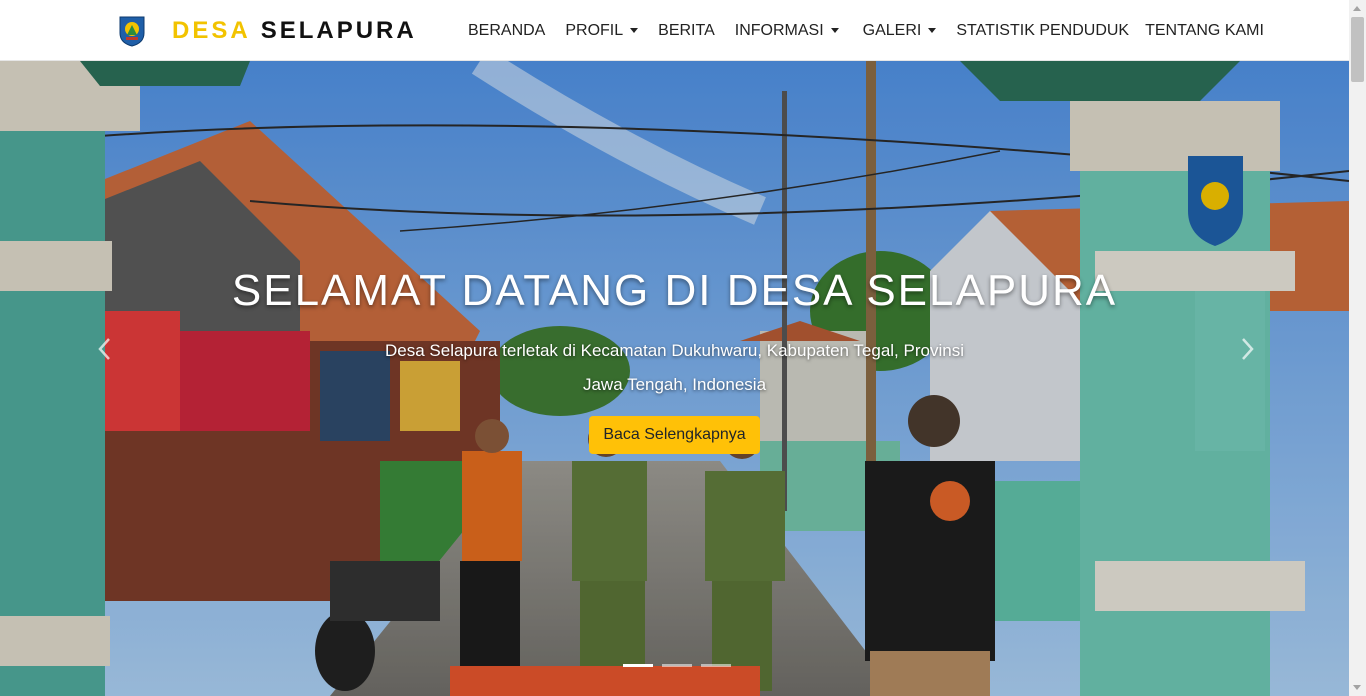 The height and width of the screenshot is (696, 1366). I want to click on page-scrollbar, so click(1357, 348).